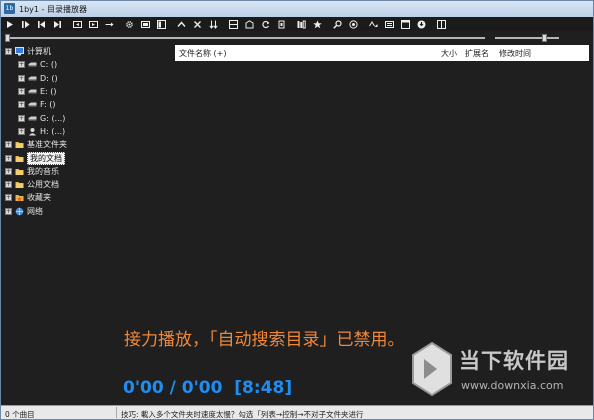  What do you see at coordinates (47, 145) in the screenshot?
I see `tree-node-label: 基准文件夹` at bounding box center [47, 145].